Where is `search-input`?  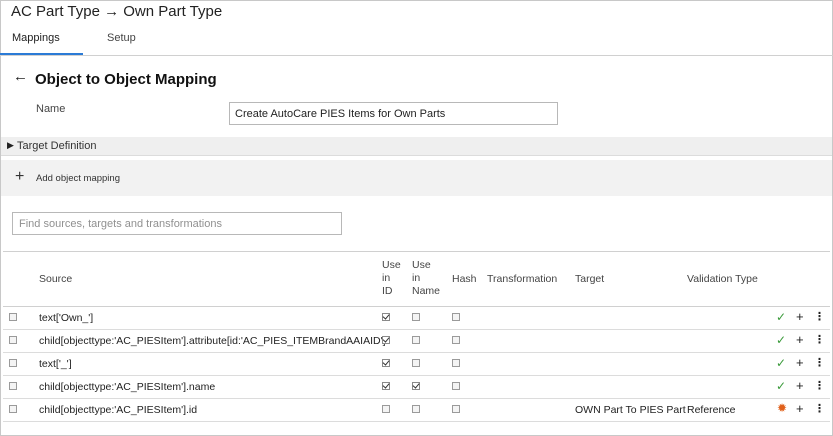
search-input is located at coordinates (177, 223).